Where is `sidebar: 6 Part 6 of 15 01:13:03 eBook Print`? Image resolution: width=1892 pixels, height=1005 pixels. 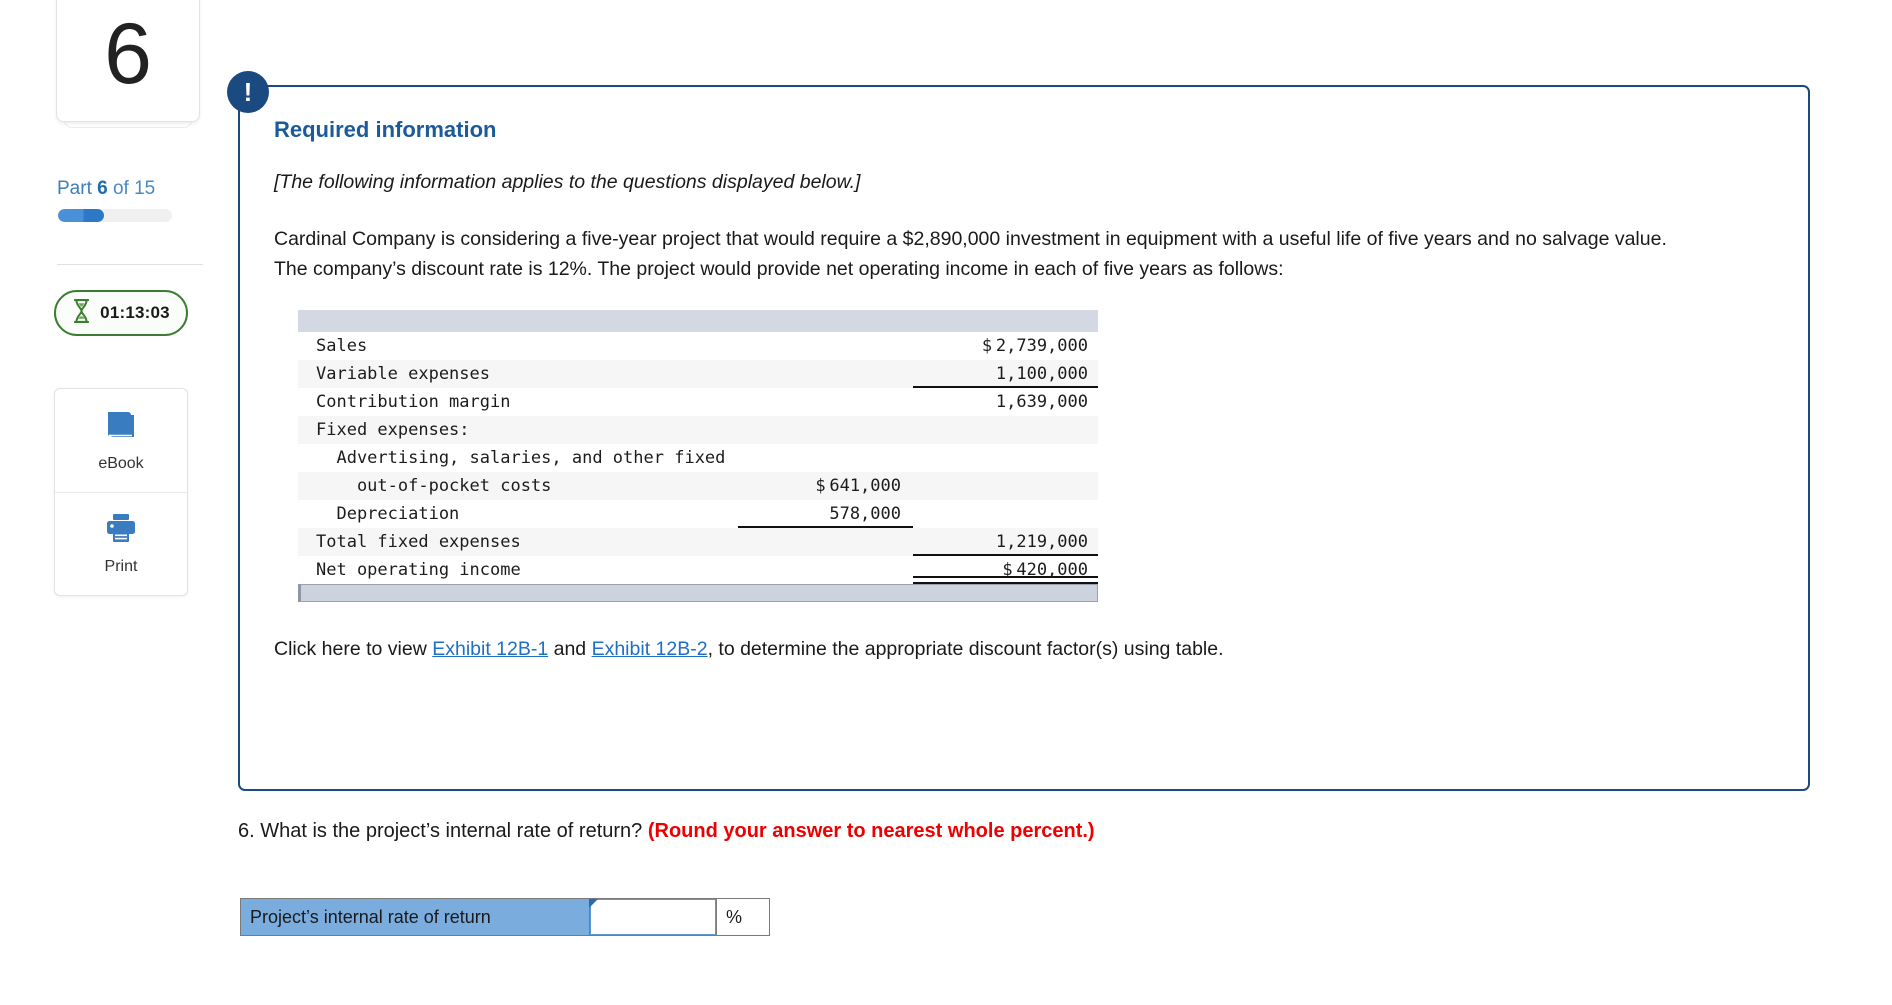 sidebar: 6 Part 6 of 15 01:13:03 eBook Print is located at coordinates (104, 502).